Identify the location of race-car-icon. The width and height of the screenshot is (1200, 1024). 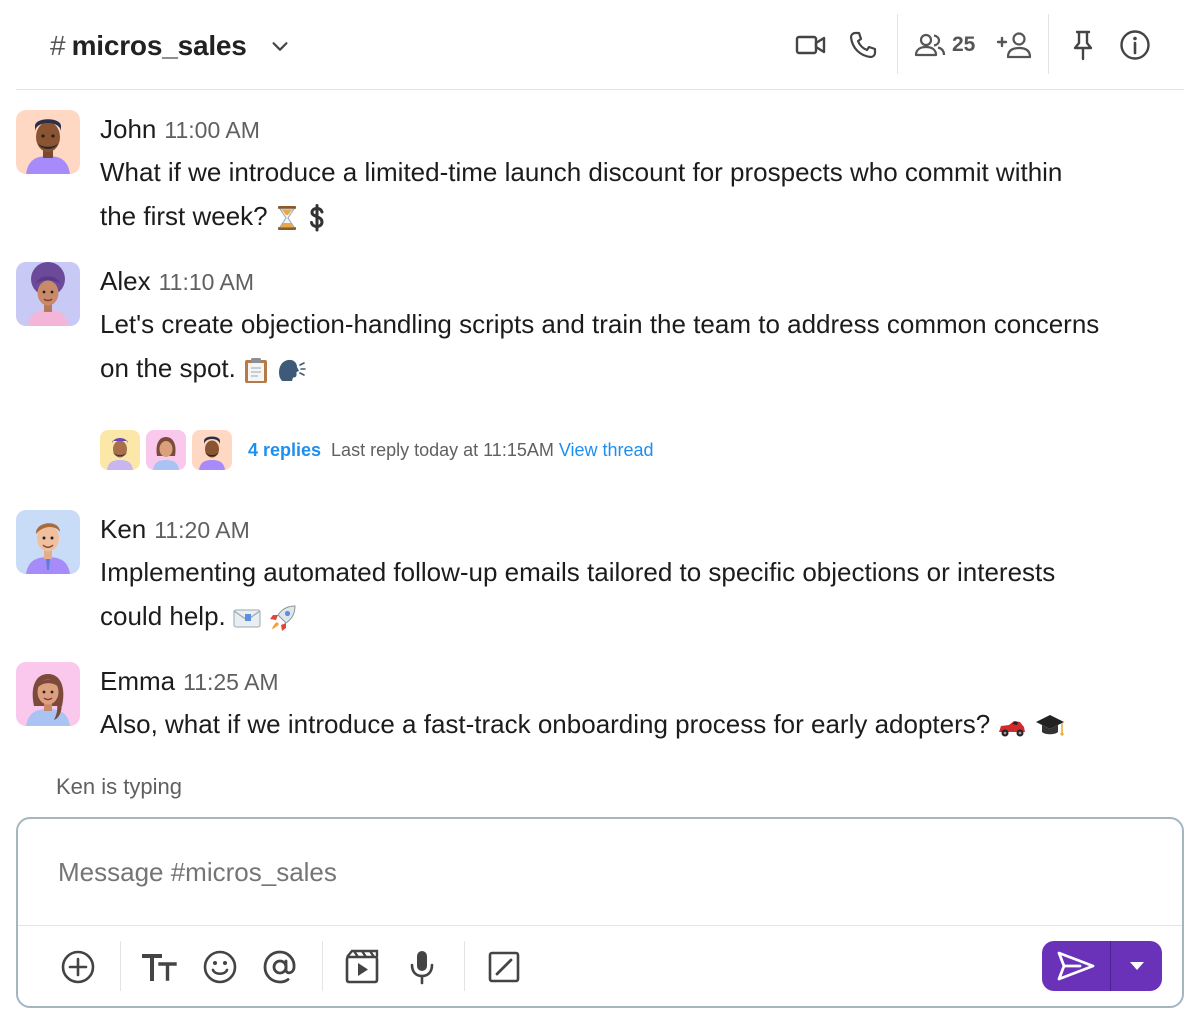
(1012, 729).